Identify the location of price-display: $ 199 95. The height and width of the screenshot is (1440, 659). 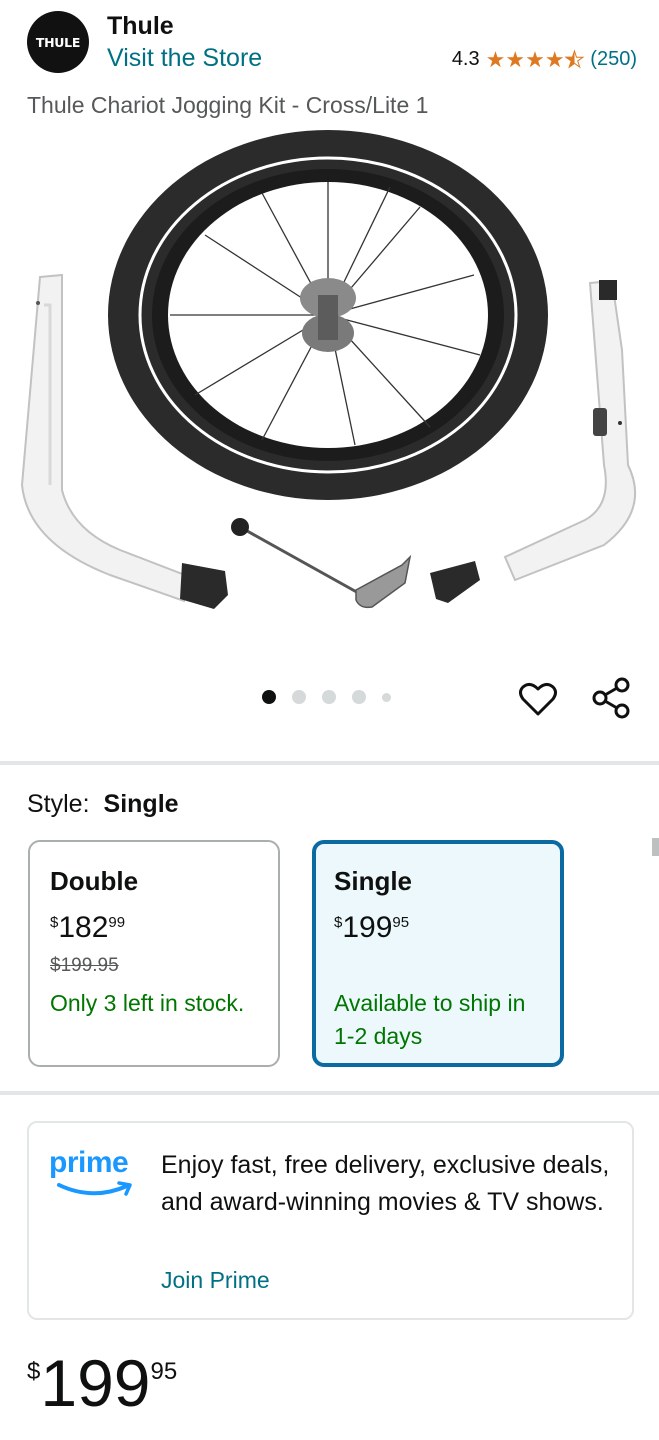
(102, 1383).